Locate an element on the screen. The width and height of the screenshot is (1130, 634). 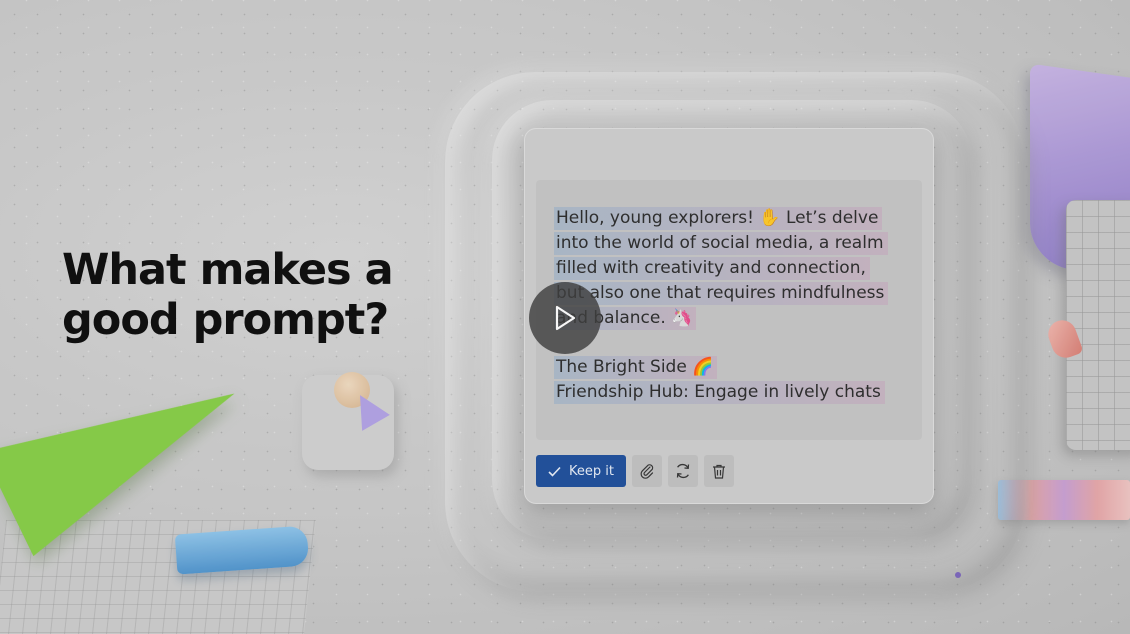
checkmark-icon is located at coordinates (554, 471).